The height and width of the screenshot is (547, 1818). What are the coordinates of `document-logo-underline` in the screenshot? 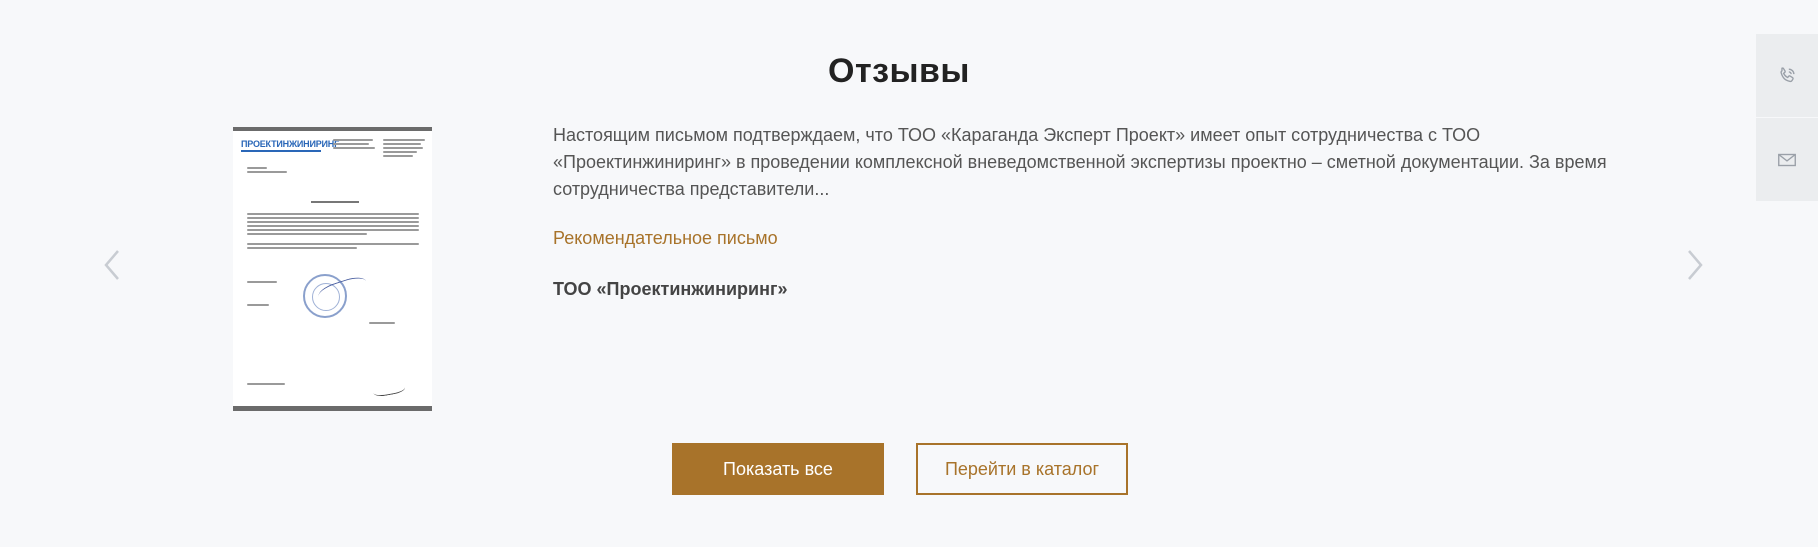 It's located at (281, 151).